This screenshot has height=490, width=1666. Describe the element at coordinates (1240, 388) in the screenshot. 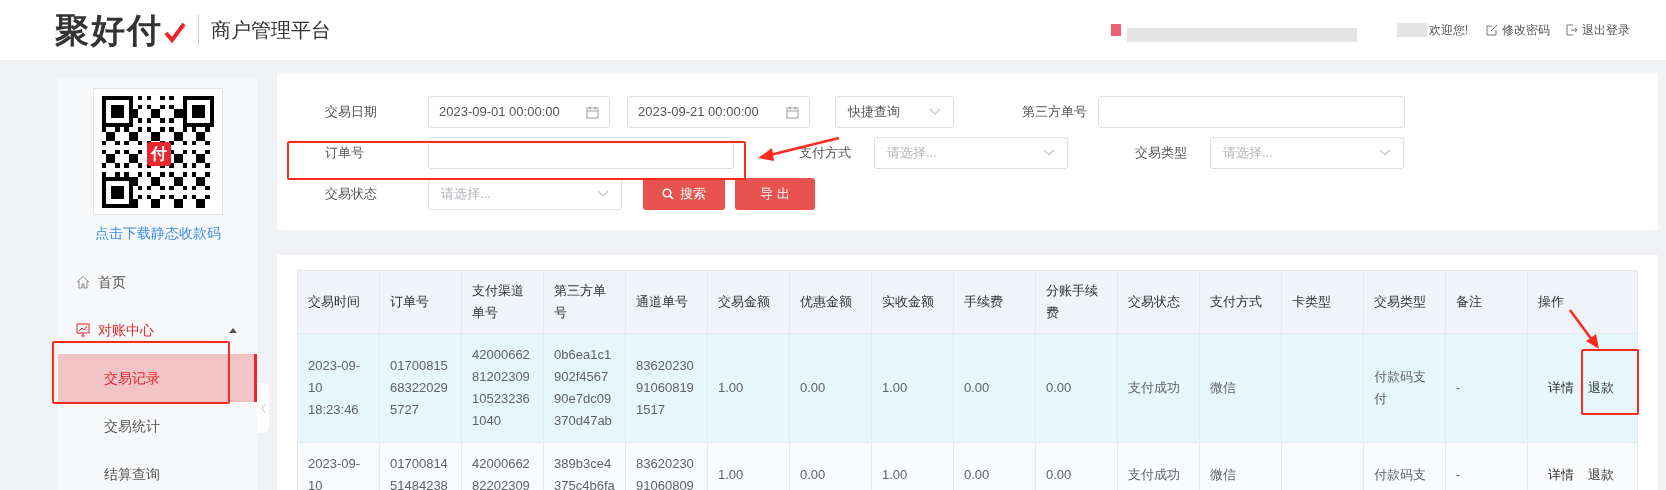

I see `table-cell: 微信` at that location.